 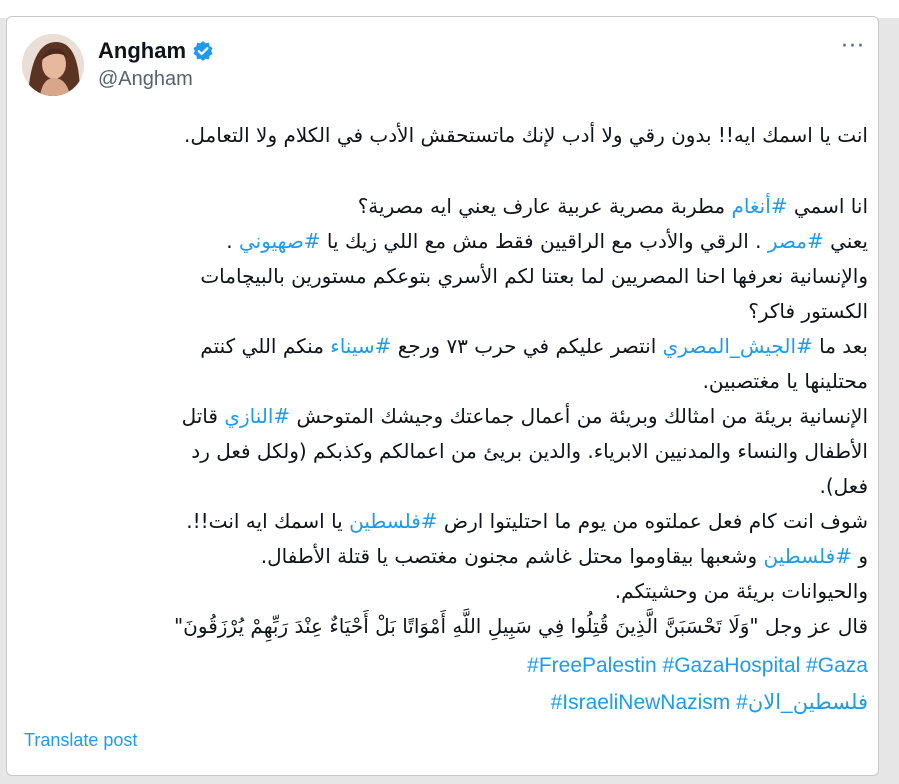 What do you see at coordinates (280, 241) in the screenshot?
I see `hashtag-link: #صهيوني` at bounding box center [280, 241].